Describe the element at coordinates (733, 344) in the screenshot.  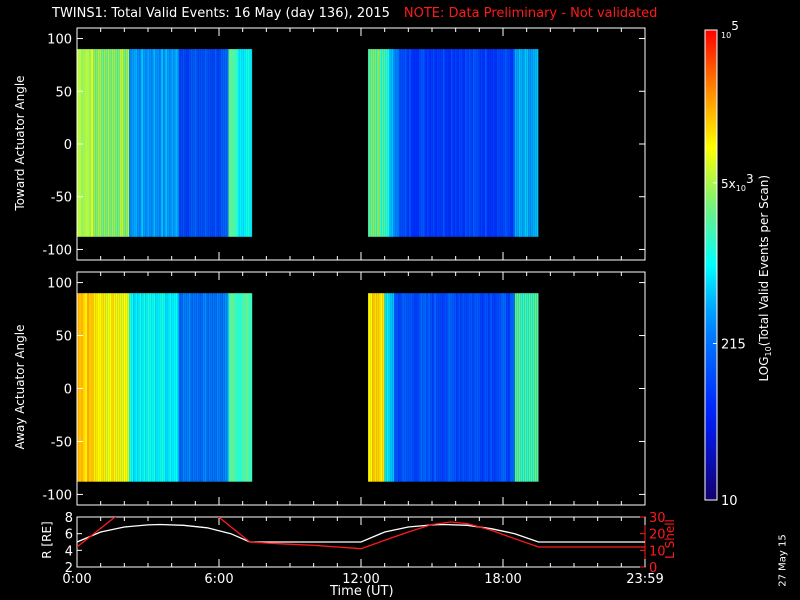
I see `colorbar-tick-label: 215` at that location.